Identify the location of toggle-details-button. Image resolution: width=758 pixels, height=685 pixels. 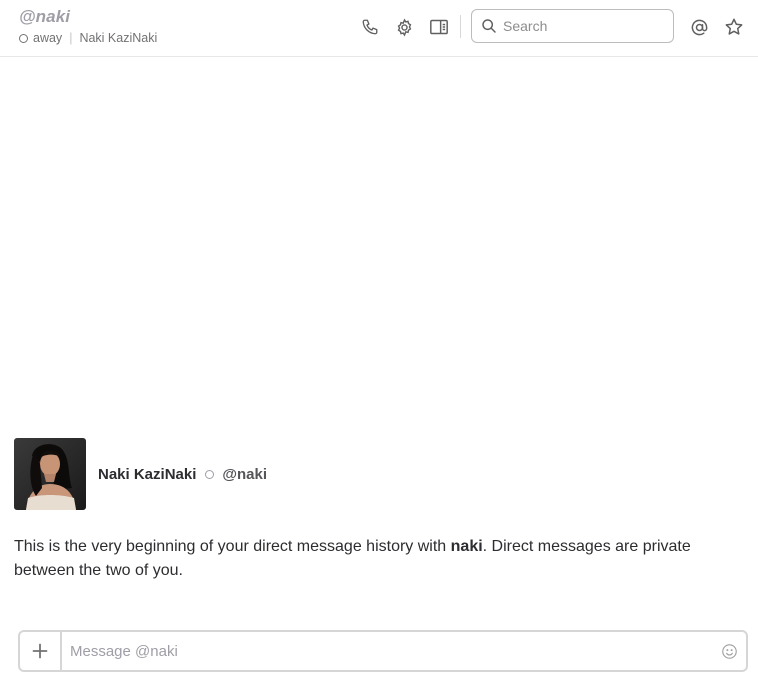
(439, 27).